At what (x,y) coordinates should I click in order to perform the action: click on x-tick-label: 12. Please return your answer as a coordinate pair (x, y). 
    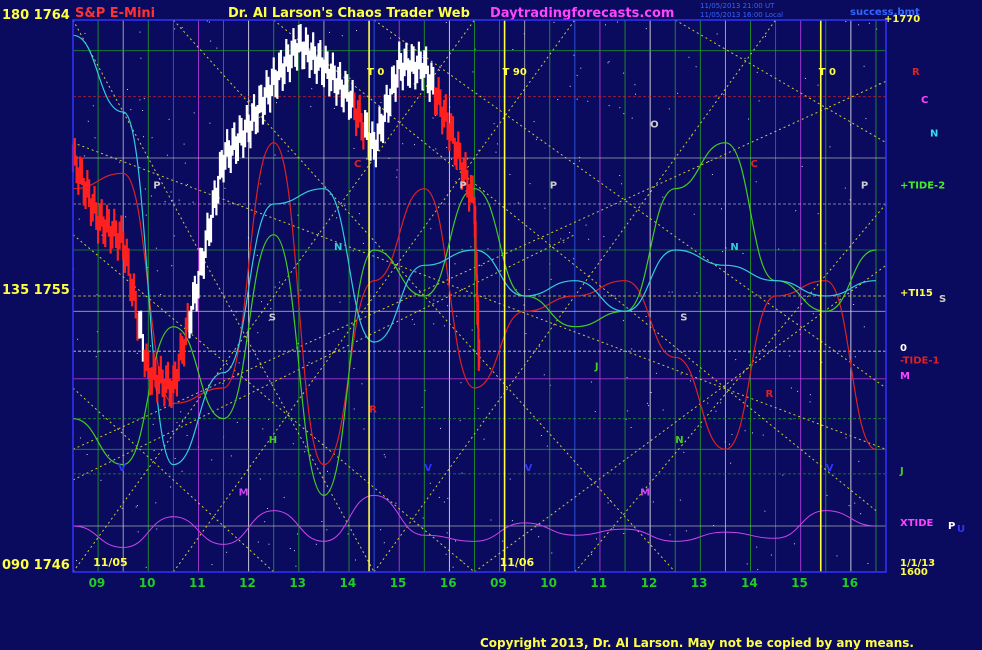
    Looking at the image, I should click on (649, 583).